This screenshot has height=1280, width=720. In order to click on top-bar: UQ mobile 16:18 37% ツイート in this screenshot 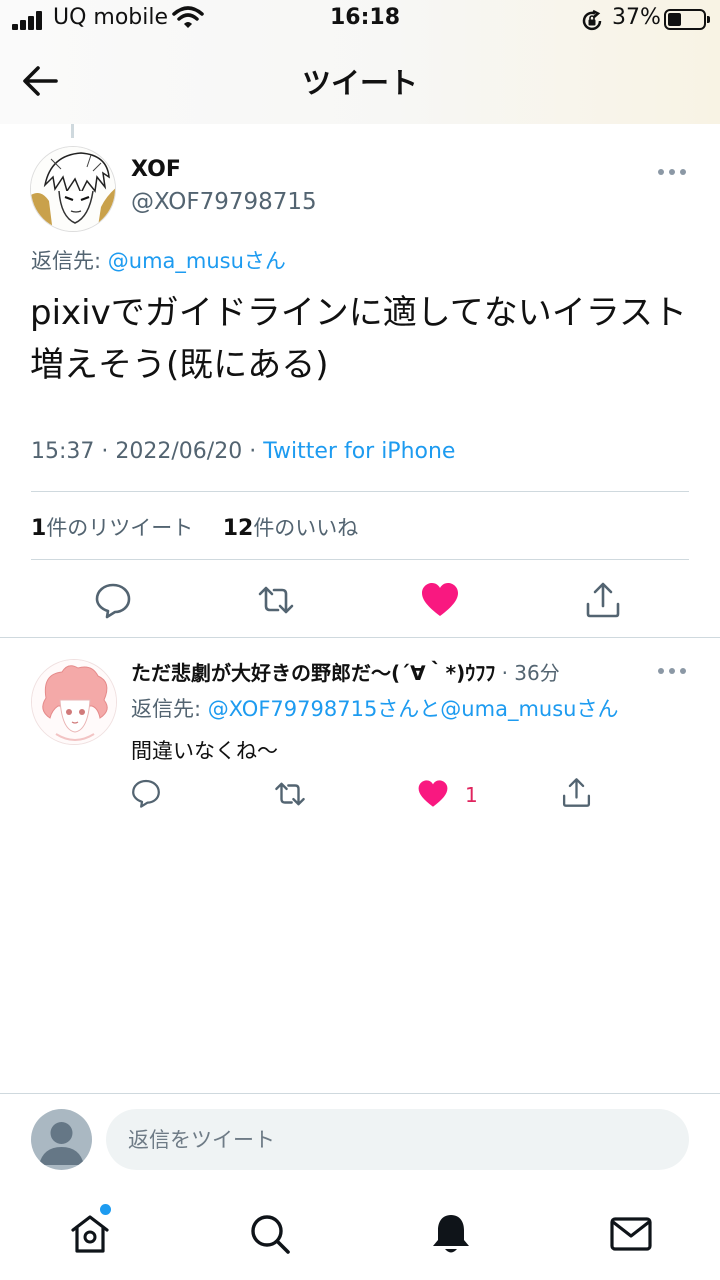, I will do `click(360, 62)`.